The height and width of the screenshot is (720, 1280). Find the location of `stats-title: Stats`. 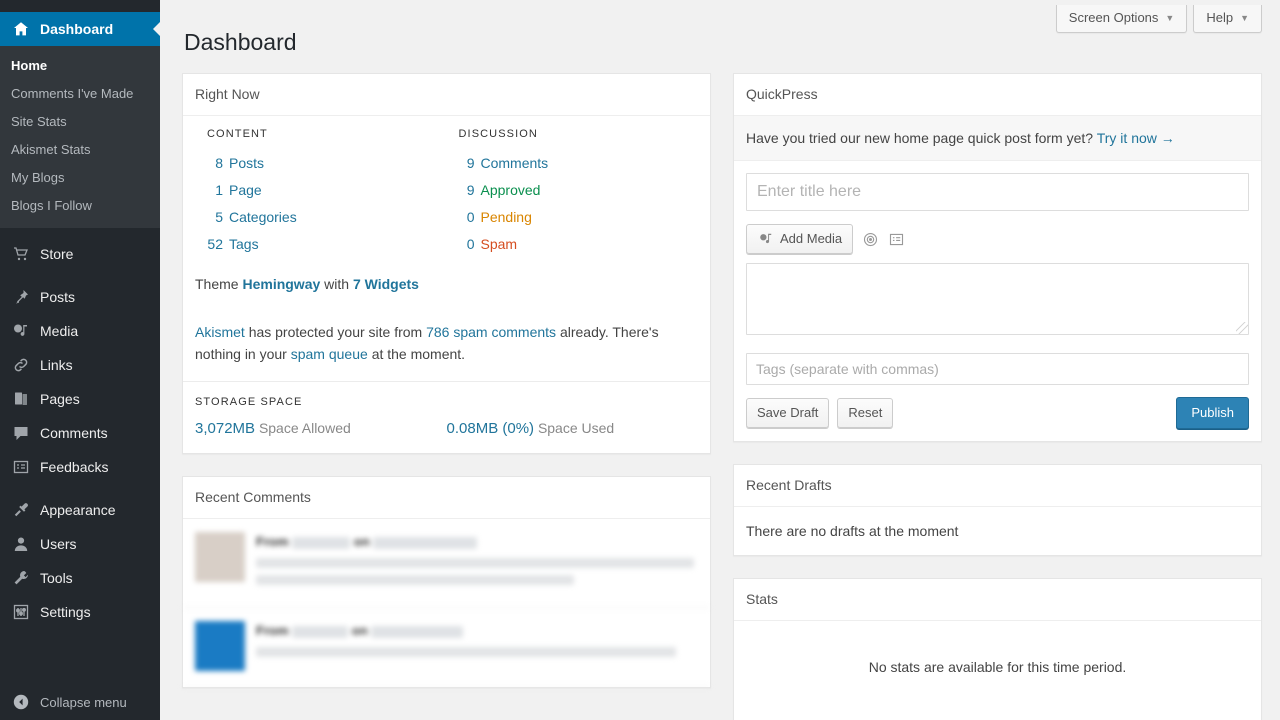

stats-title: Stats is located at coordinates (997, 600).